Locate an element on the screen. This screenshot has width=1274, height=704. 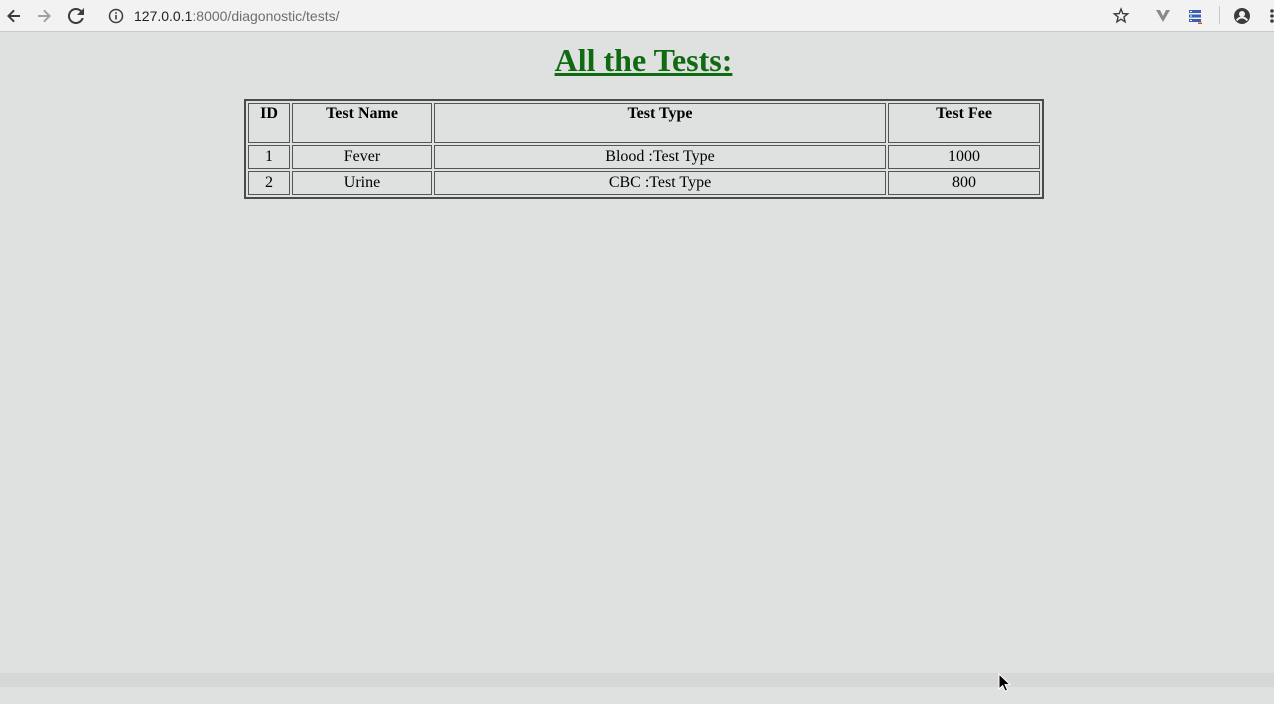
browser-toolbar: 127.0.0.1:8000/diagonostic/tests/ is located at coordinates (637, 16).